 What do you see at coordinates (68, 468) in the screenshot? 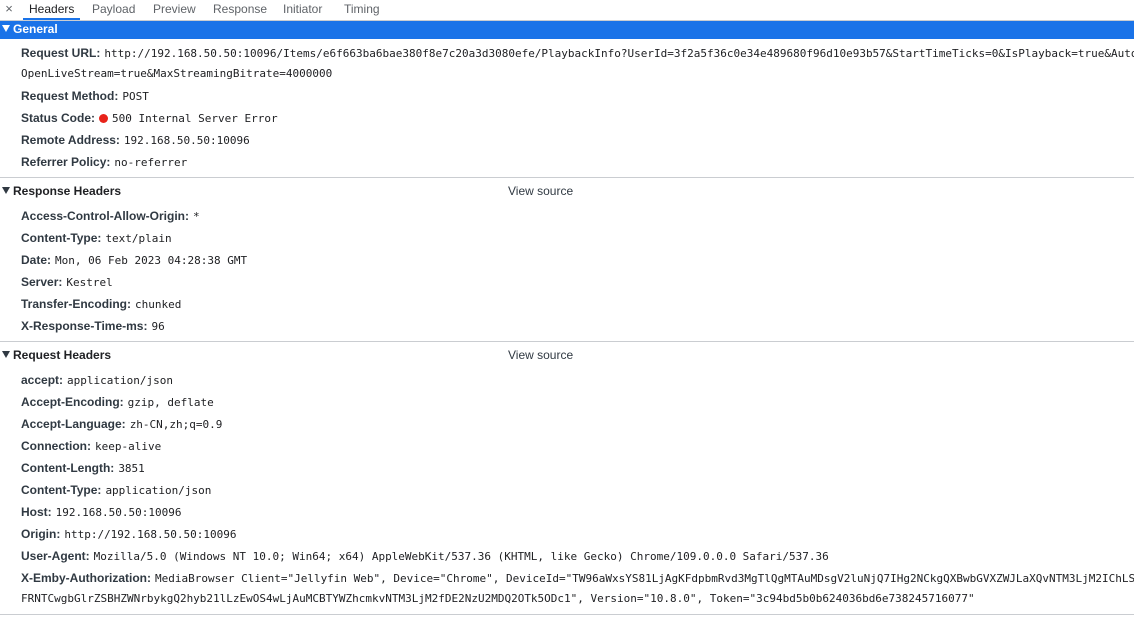
I see `header-name: Content-Length:` at bounding box center [68, 468].